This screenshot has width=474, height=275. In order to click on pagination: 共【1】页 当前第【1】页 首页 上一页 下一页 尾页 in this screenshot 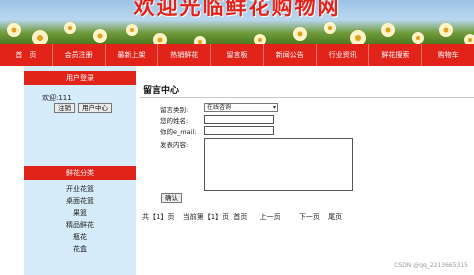, I will do `click(242, 217)`.